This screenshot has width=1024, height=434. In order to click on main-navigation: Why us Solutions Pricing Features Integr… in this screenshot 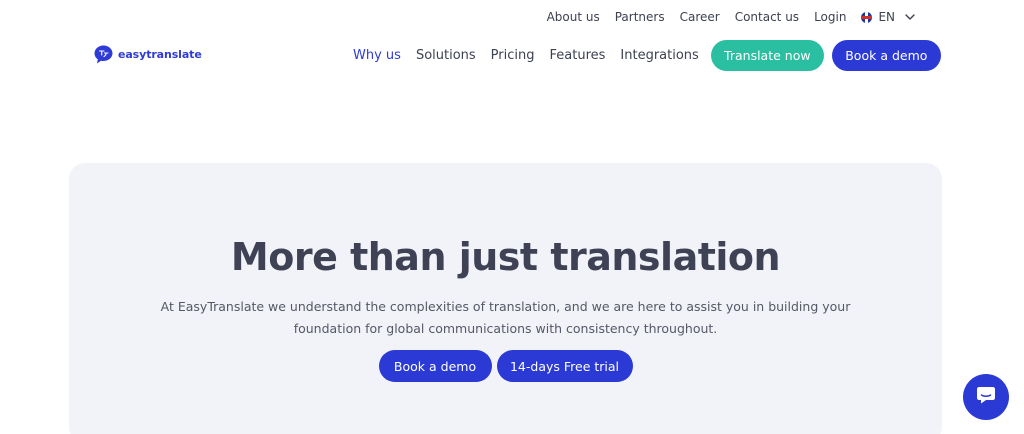, I will do `click(647, 55)`.